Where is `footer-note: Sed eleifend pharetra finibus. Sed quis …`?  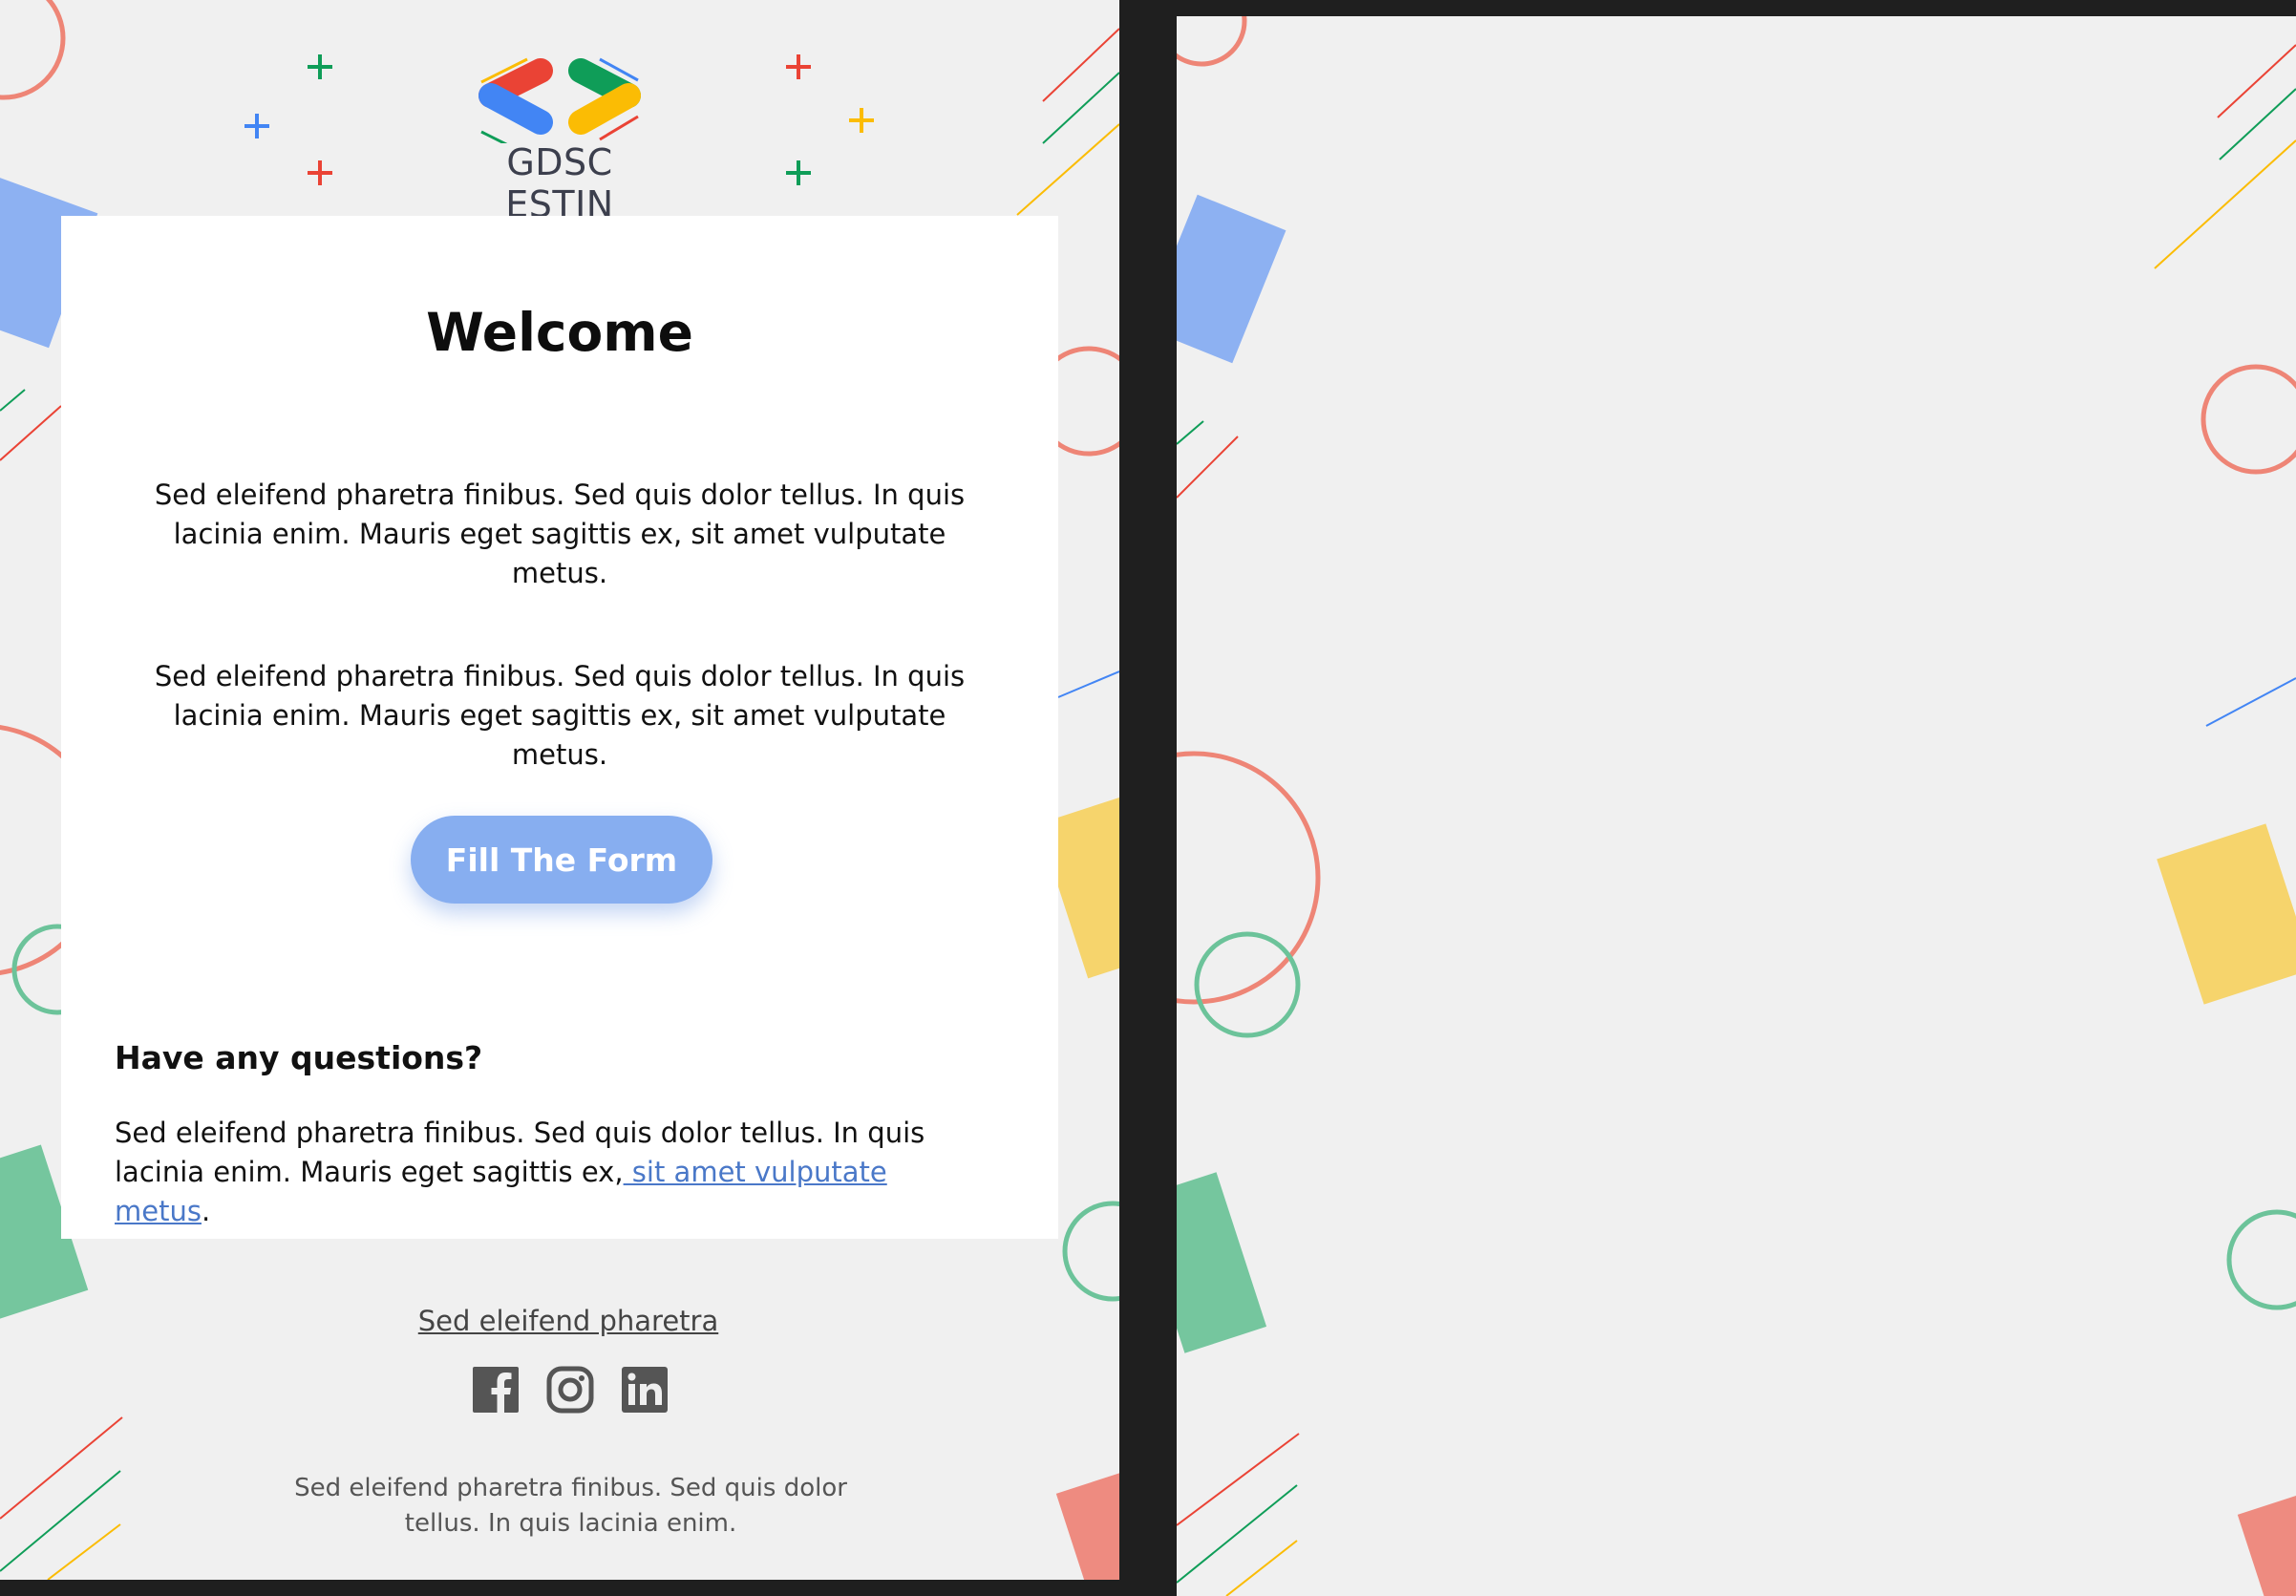
footer-note: Sed eleifend pharetra finibus. Sed quis … is located at coordinates (570, 1506).